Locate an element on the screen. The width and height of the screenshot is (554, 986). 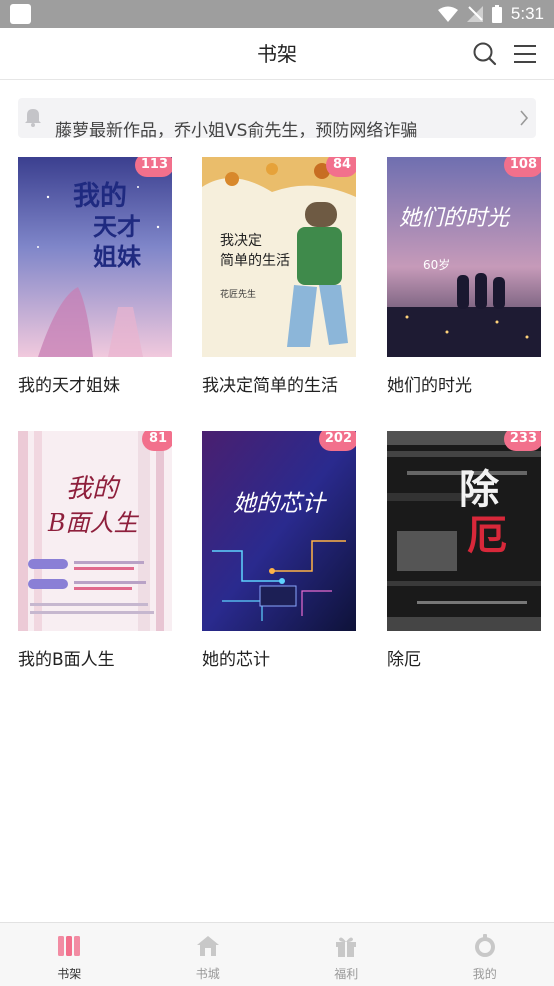
menu-icon is located at coordinates (525, 54).